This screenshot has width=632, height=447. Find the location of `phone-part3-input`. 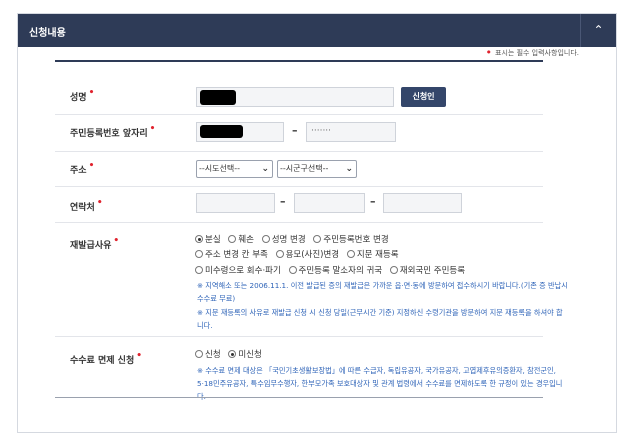

phone-part3-input is located at coordinates (422, 203).